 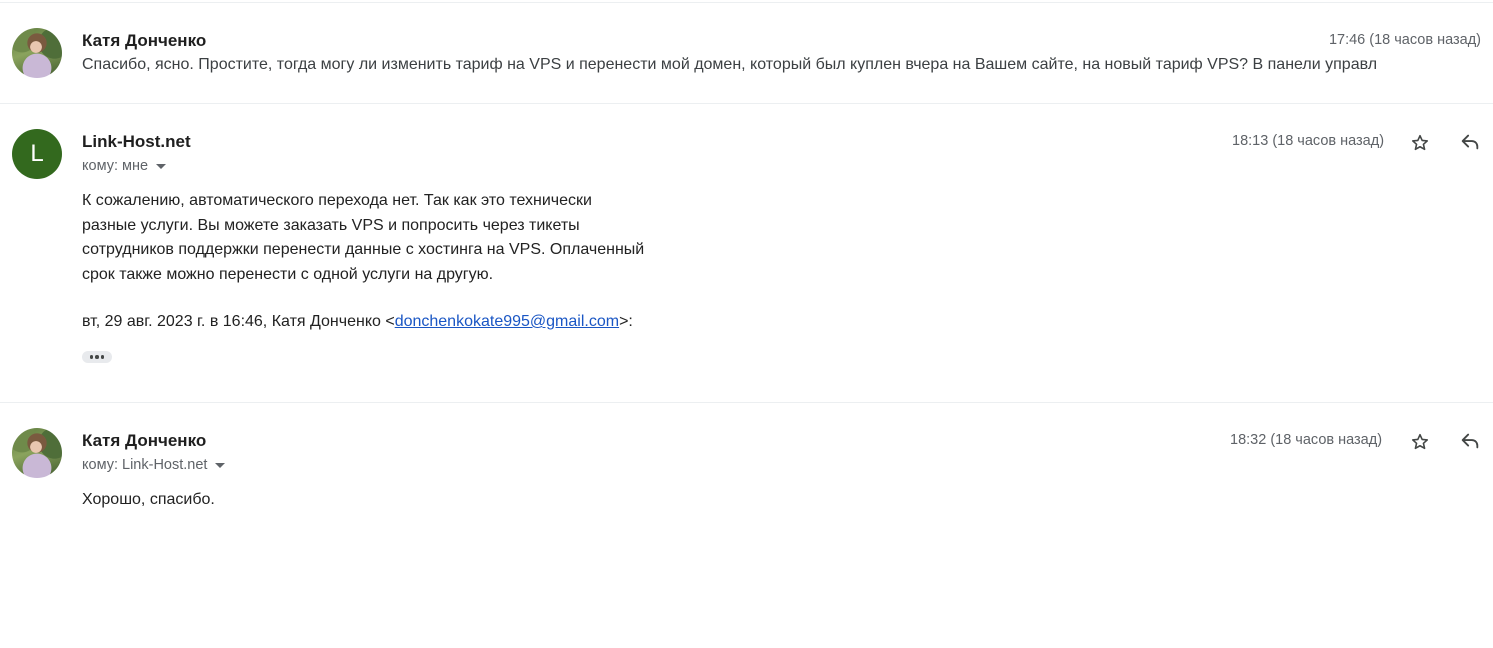 I want to click on message-body: Хорошо, спасибо., so click(x=148, y=500).